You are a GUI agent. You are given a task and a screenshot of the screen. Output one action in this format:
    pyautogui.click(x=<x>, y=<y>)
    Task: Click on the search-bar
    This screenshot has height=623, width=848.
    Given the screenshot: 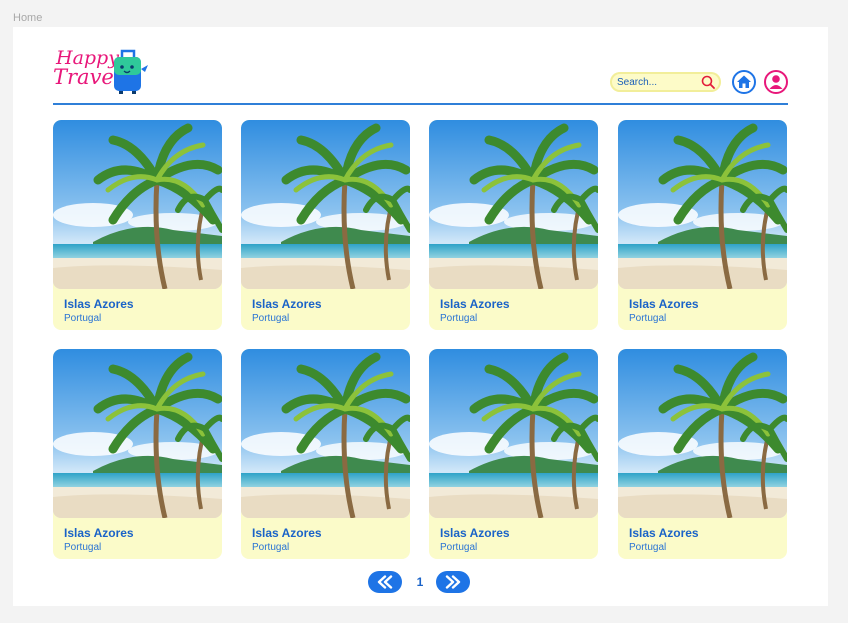 What is the action you would take?
    pyautogui.click(x=665, y=82)
    